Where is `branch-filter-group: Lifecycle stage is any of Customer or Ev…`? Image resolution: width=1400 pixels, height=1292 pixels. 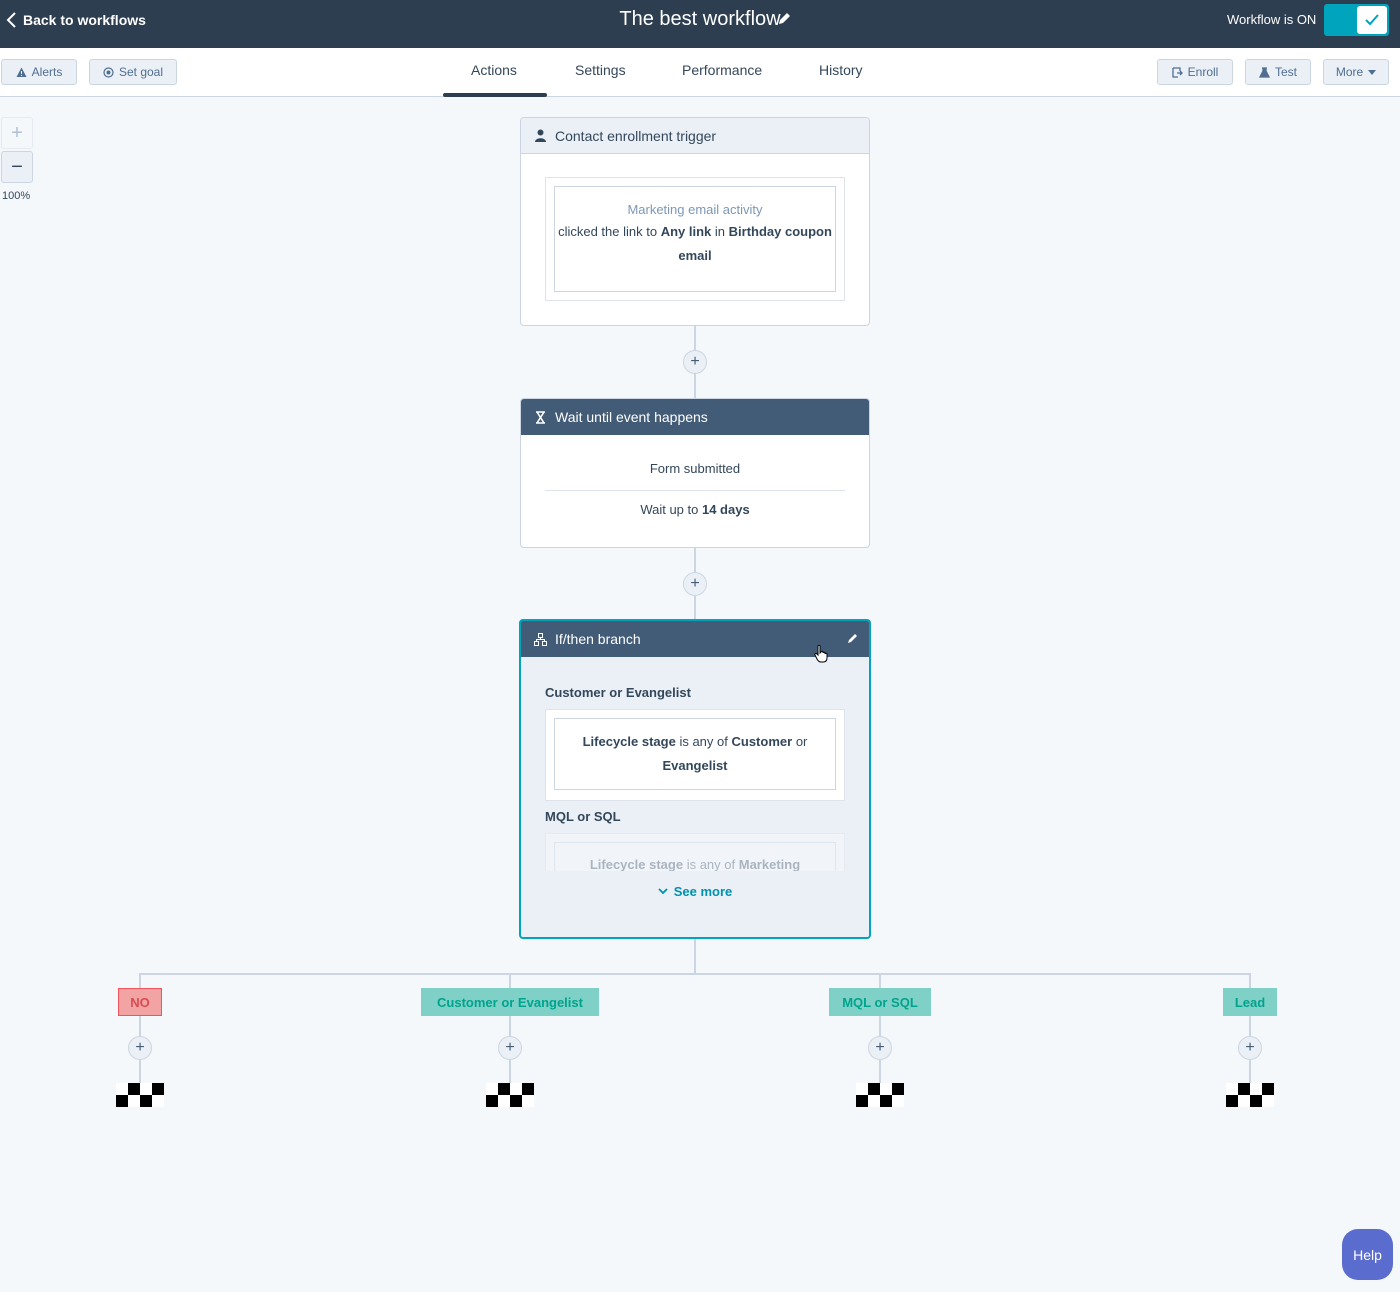
branch-filter-group: Lifecycle stage is any of Customer or Ev… is located at coordinates (695, 755).